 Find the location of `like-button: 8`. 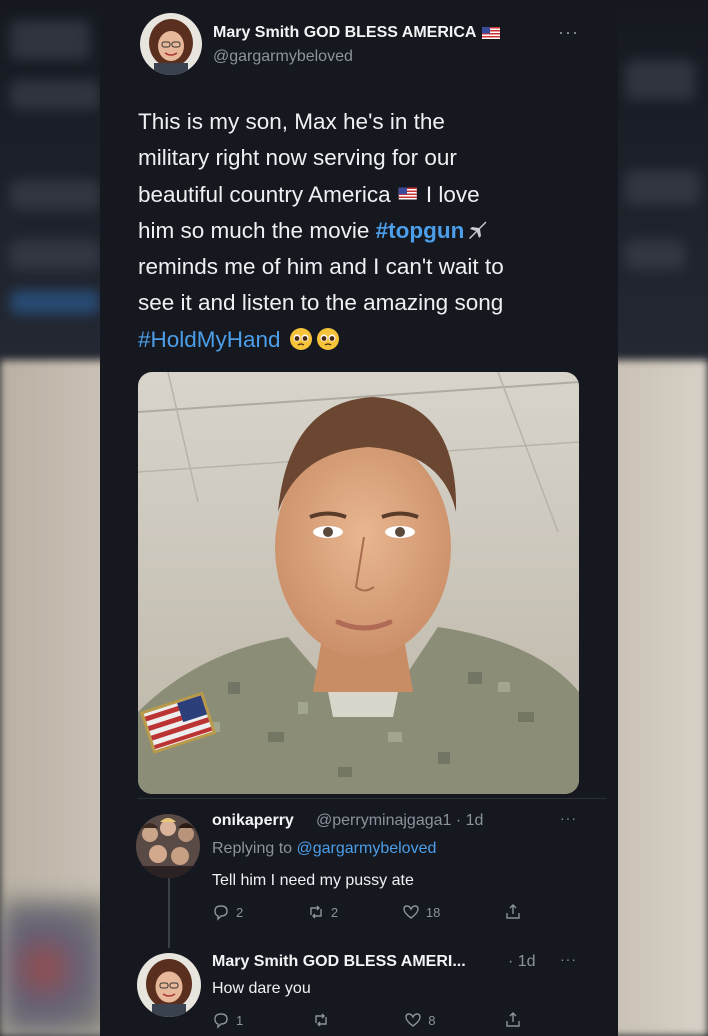

like-button: 8 is located at coordinates (419, 1020).